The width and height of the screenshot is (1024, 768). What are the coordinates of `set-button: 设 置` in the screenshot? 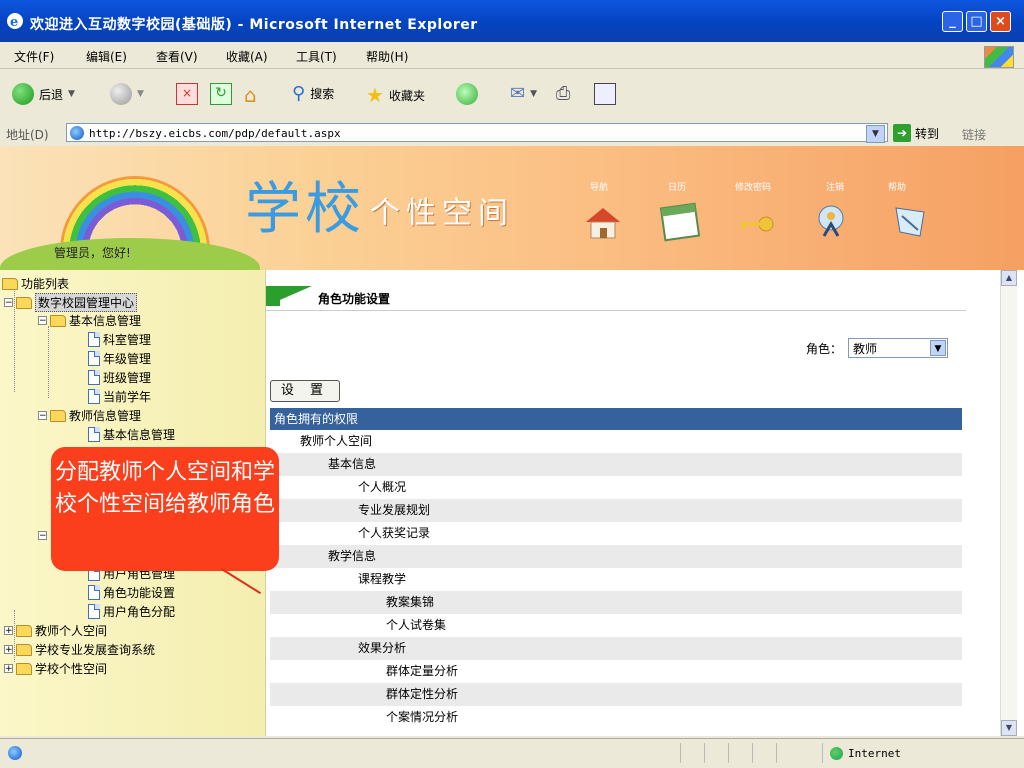 It's located at (305, 391).